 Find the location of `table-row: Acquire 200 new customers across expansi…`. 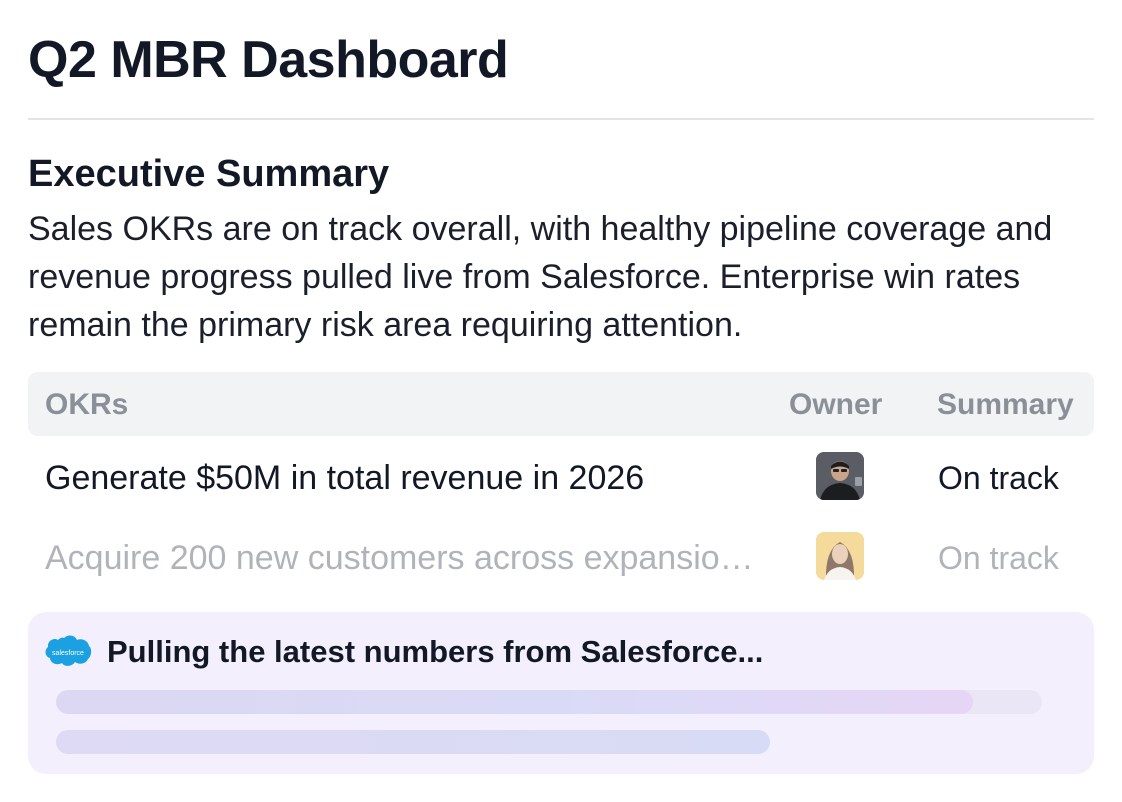

table-row: Acquire 200 new customers across expansi… is located at coordinates (561, 556).